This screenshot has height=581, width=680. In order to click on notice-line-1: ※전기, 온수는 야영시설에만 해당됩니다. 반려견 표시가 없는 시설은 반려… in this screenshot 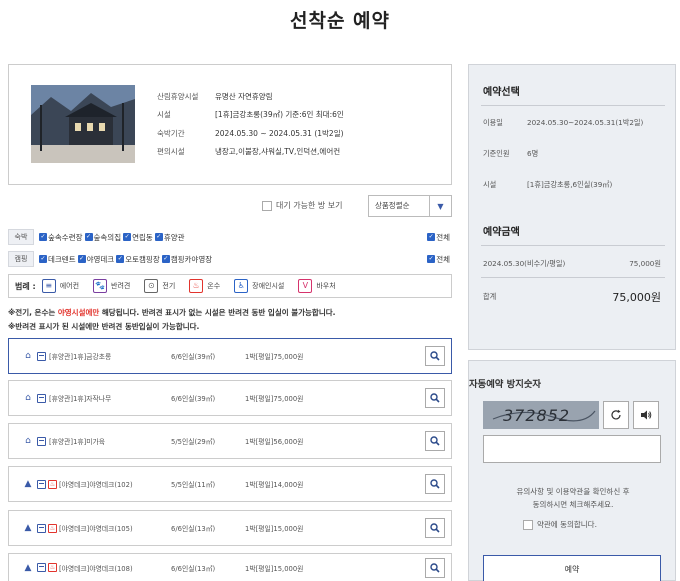, I will do `click(172, 312)`.